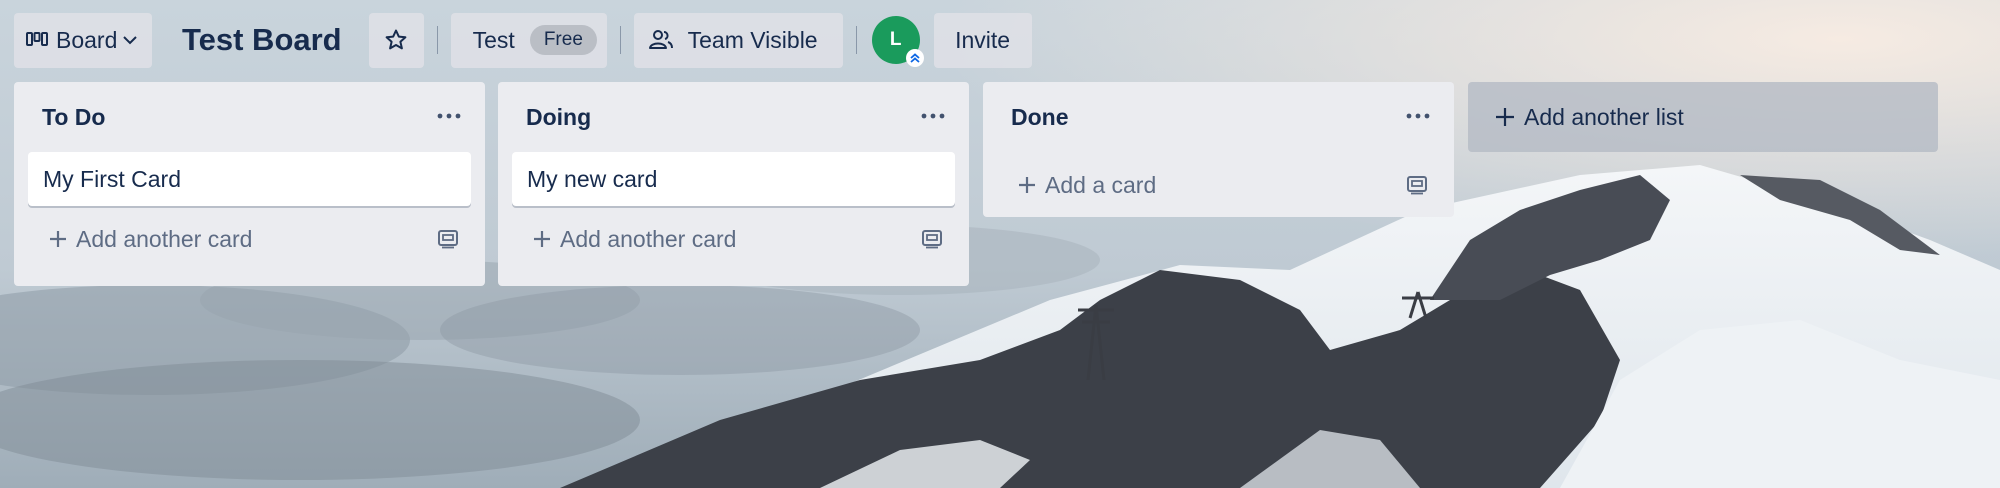  I want to click on star-board-button, so click(396, 40).